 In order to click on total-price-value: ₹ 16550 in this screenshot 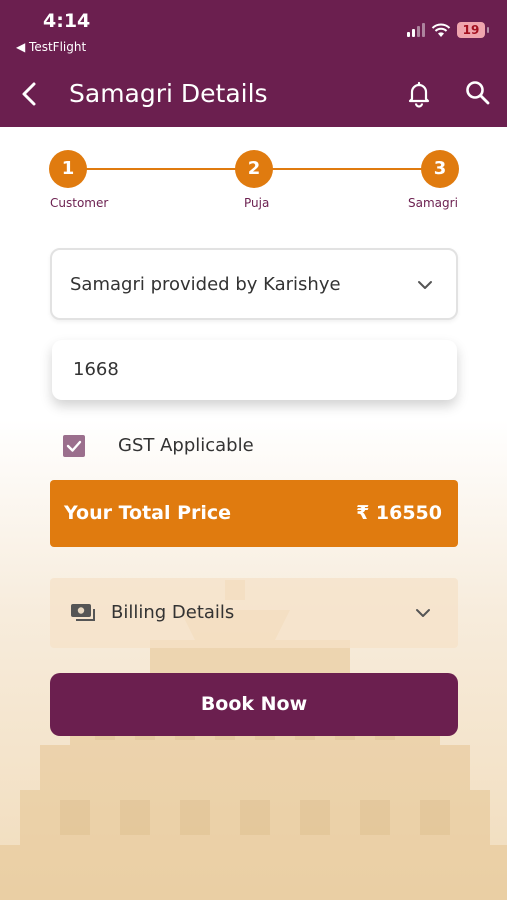, I will do `click(399, 513)`.